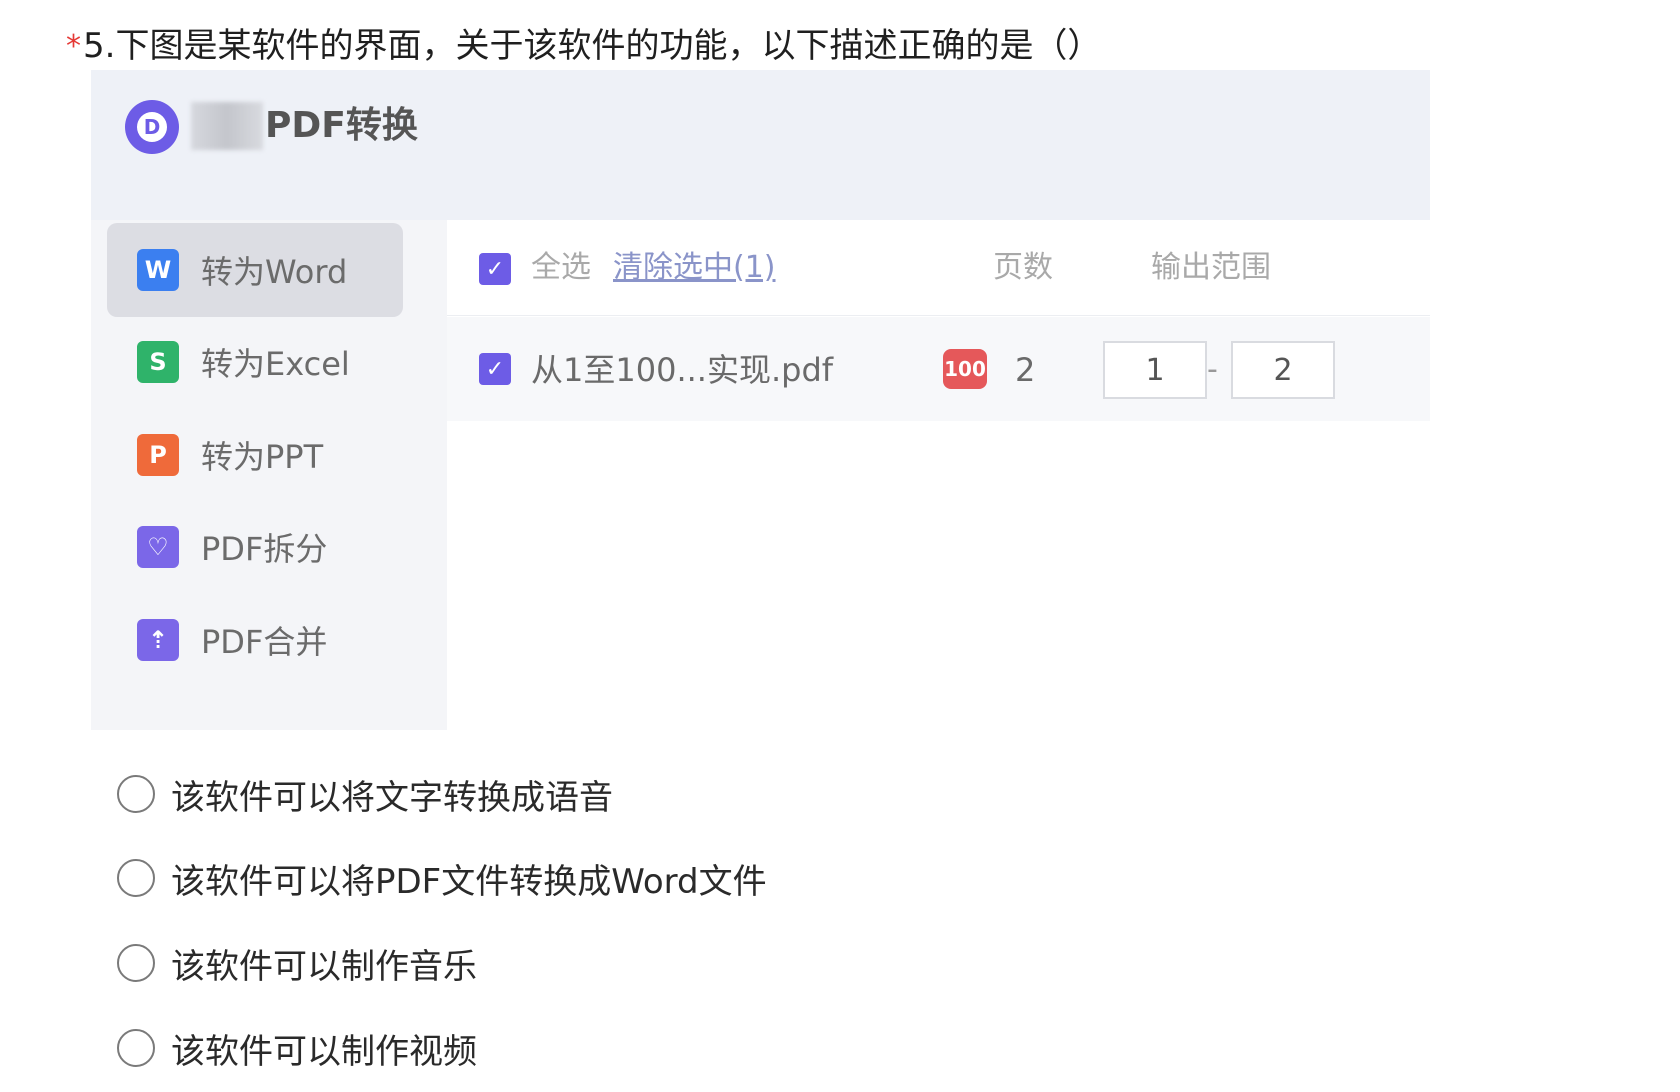 This screenshot has height=1092, width=1680. I want to click on file-checkbox: ✓, so click(495, 369).